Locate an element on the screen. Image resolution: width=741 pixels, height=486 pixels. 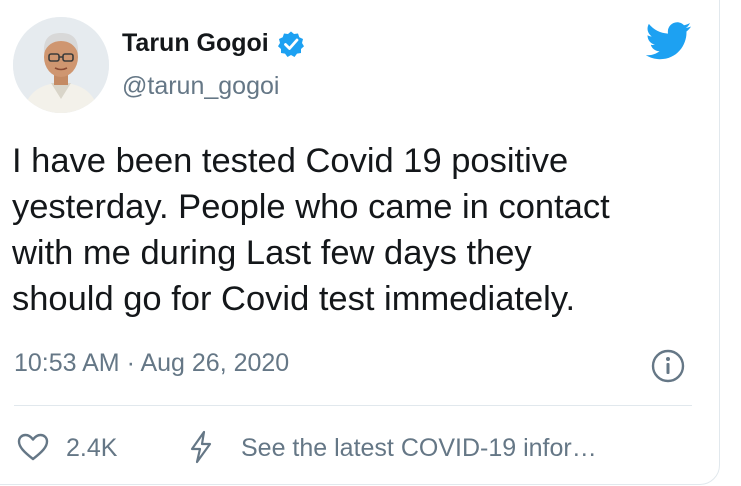
avatar-image is located at coordinates (61, 65).